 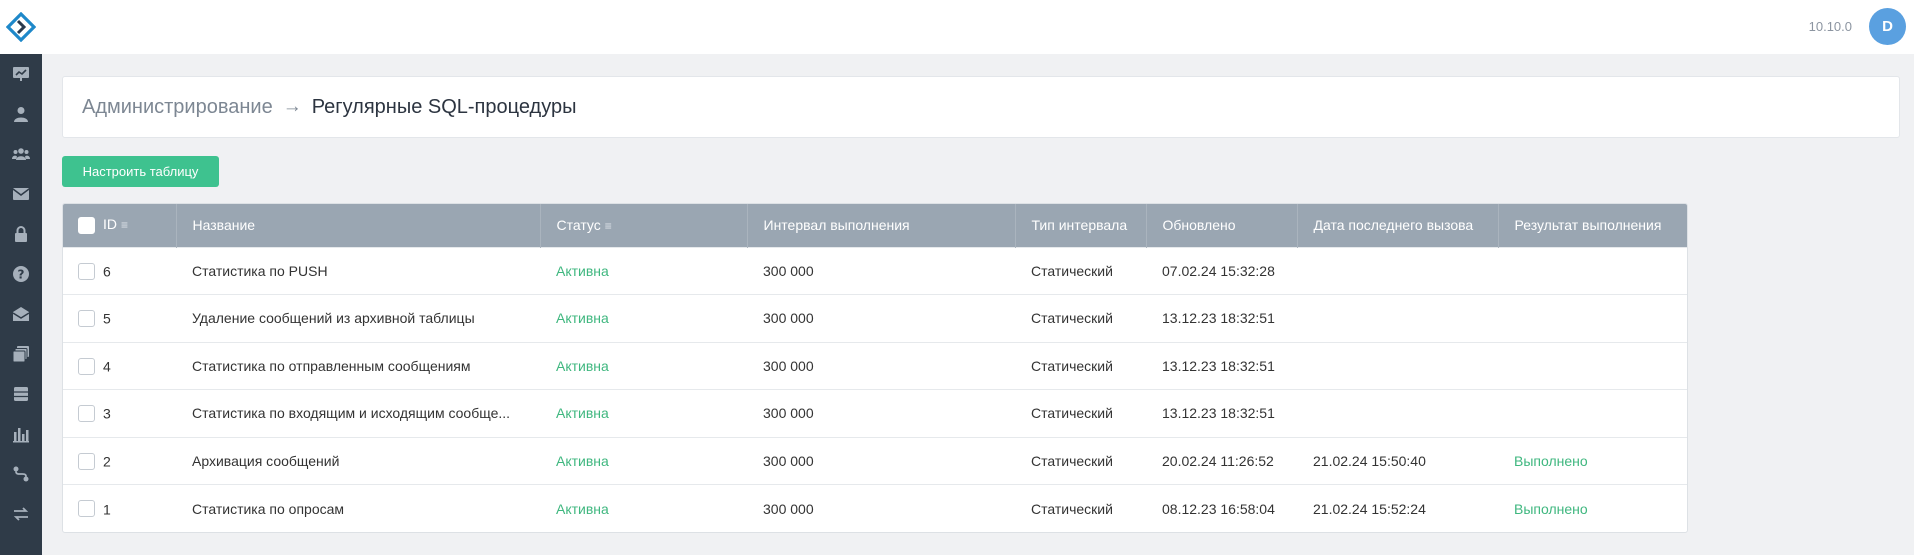 I want to click on mail-icon, so click(x=21, y=194).